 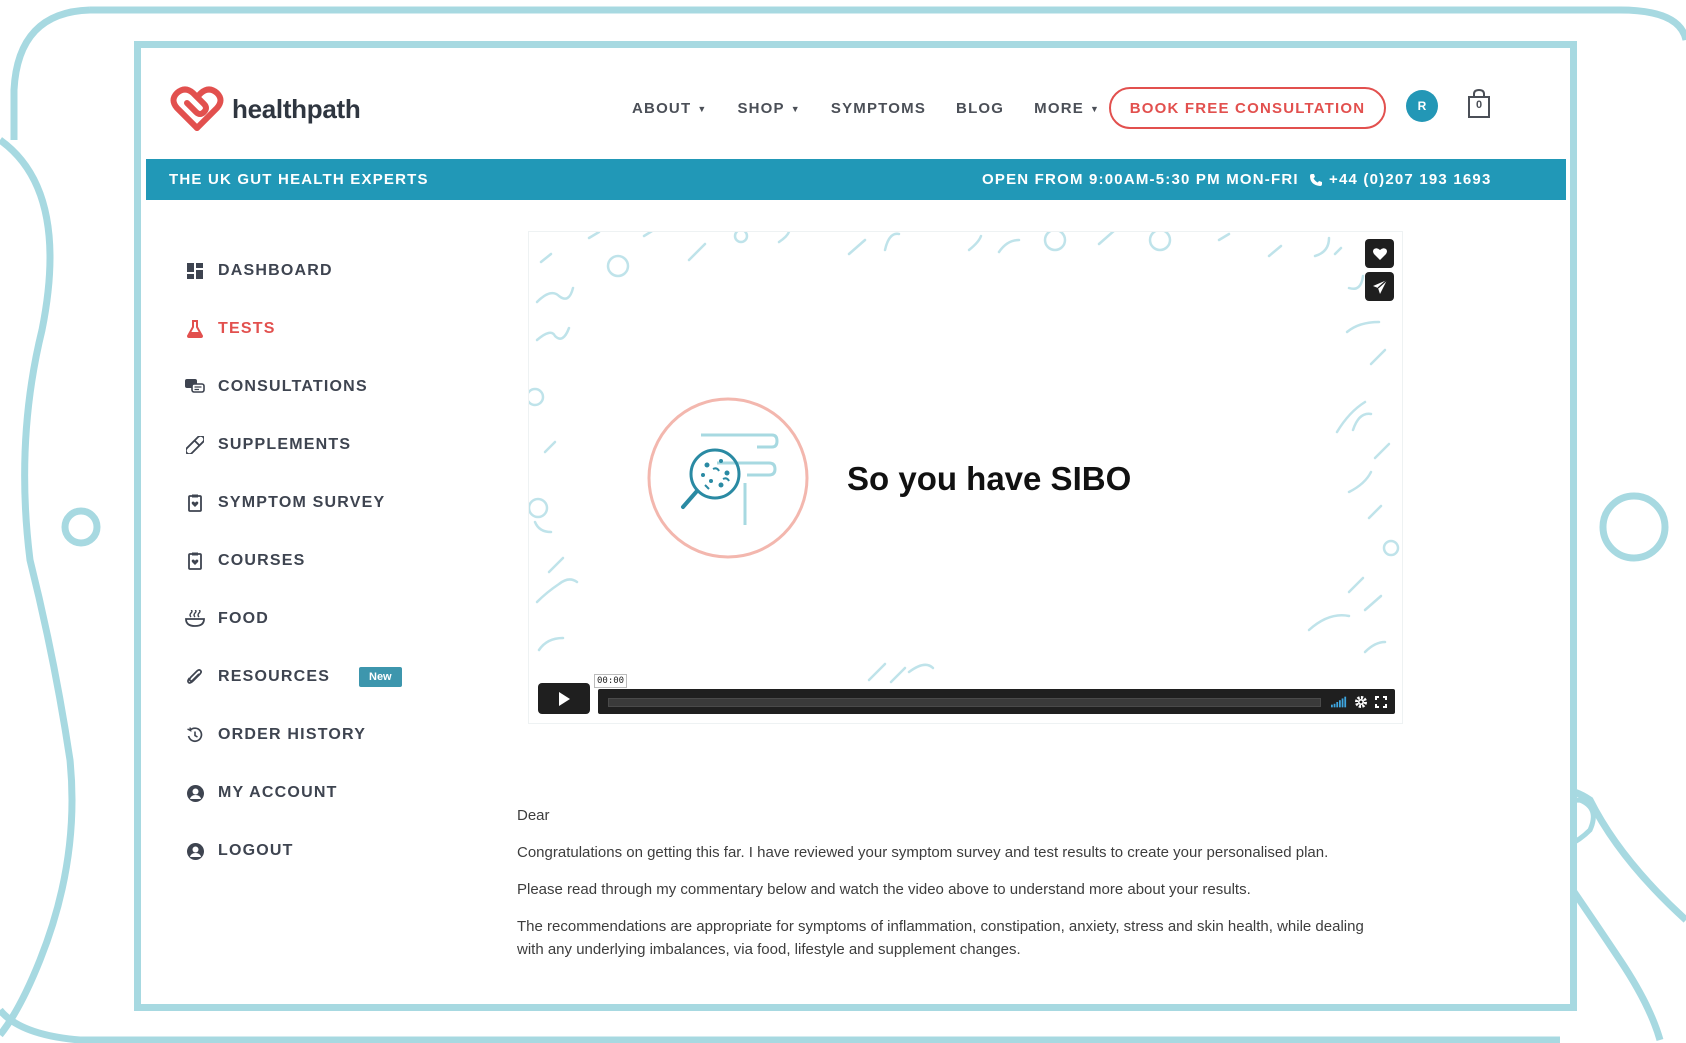 I want to click on chat-icon, so click(x=195, y=387).